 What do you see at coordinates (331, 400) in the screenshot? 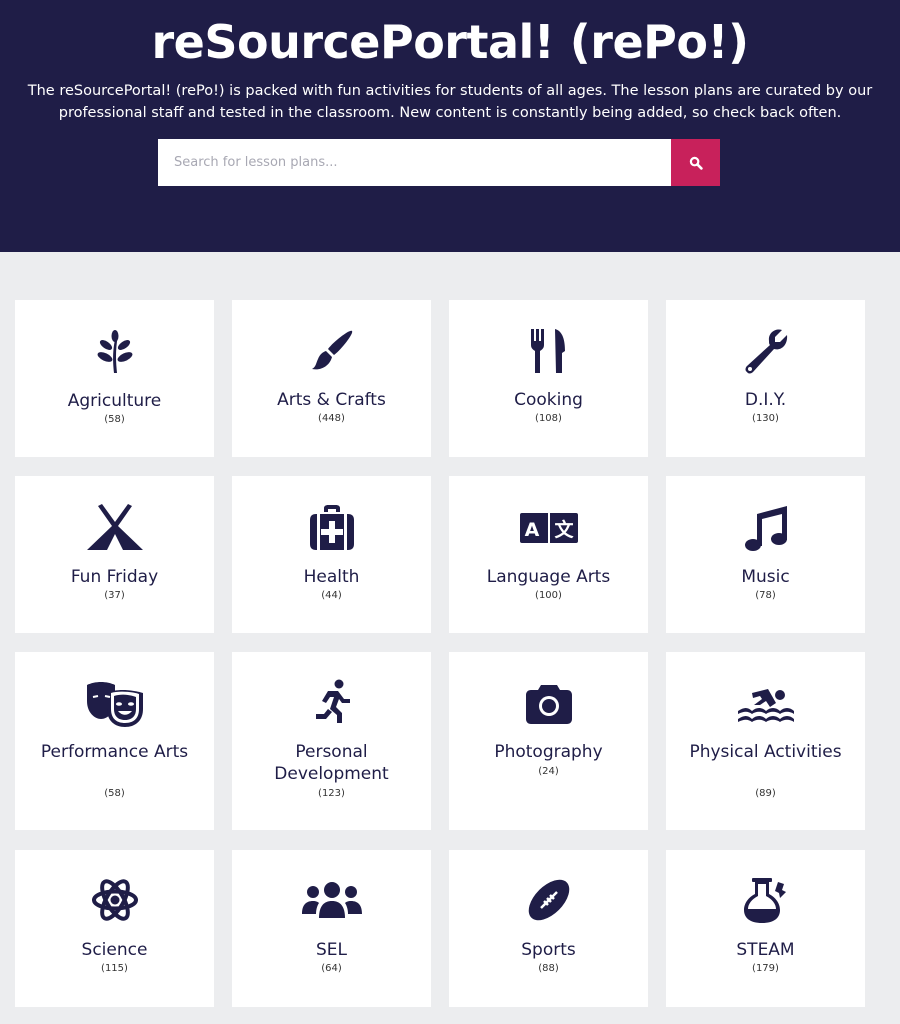
I see `category-title: Arts & Crafts` at bounding box center [331, 400].